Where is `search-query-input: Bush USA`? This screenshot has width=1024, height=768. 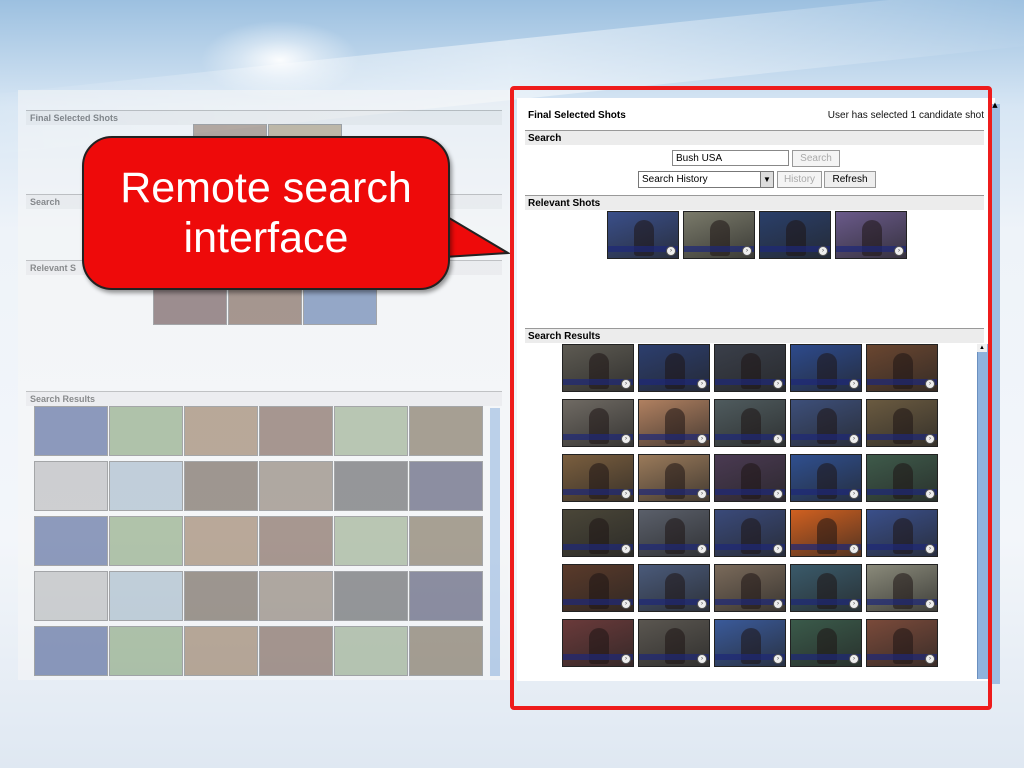
search-query-input: Bush USA is located at coordinates (730, 158).